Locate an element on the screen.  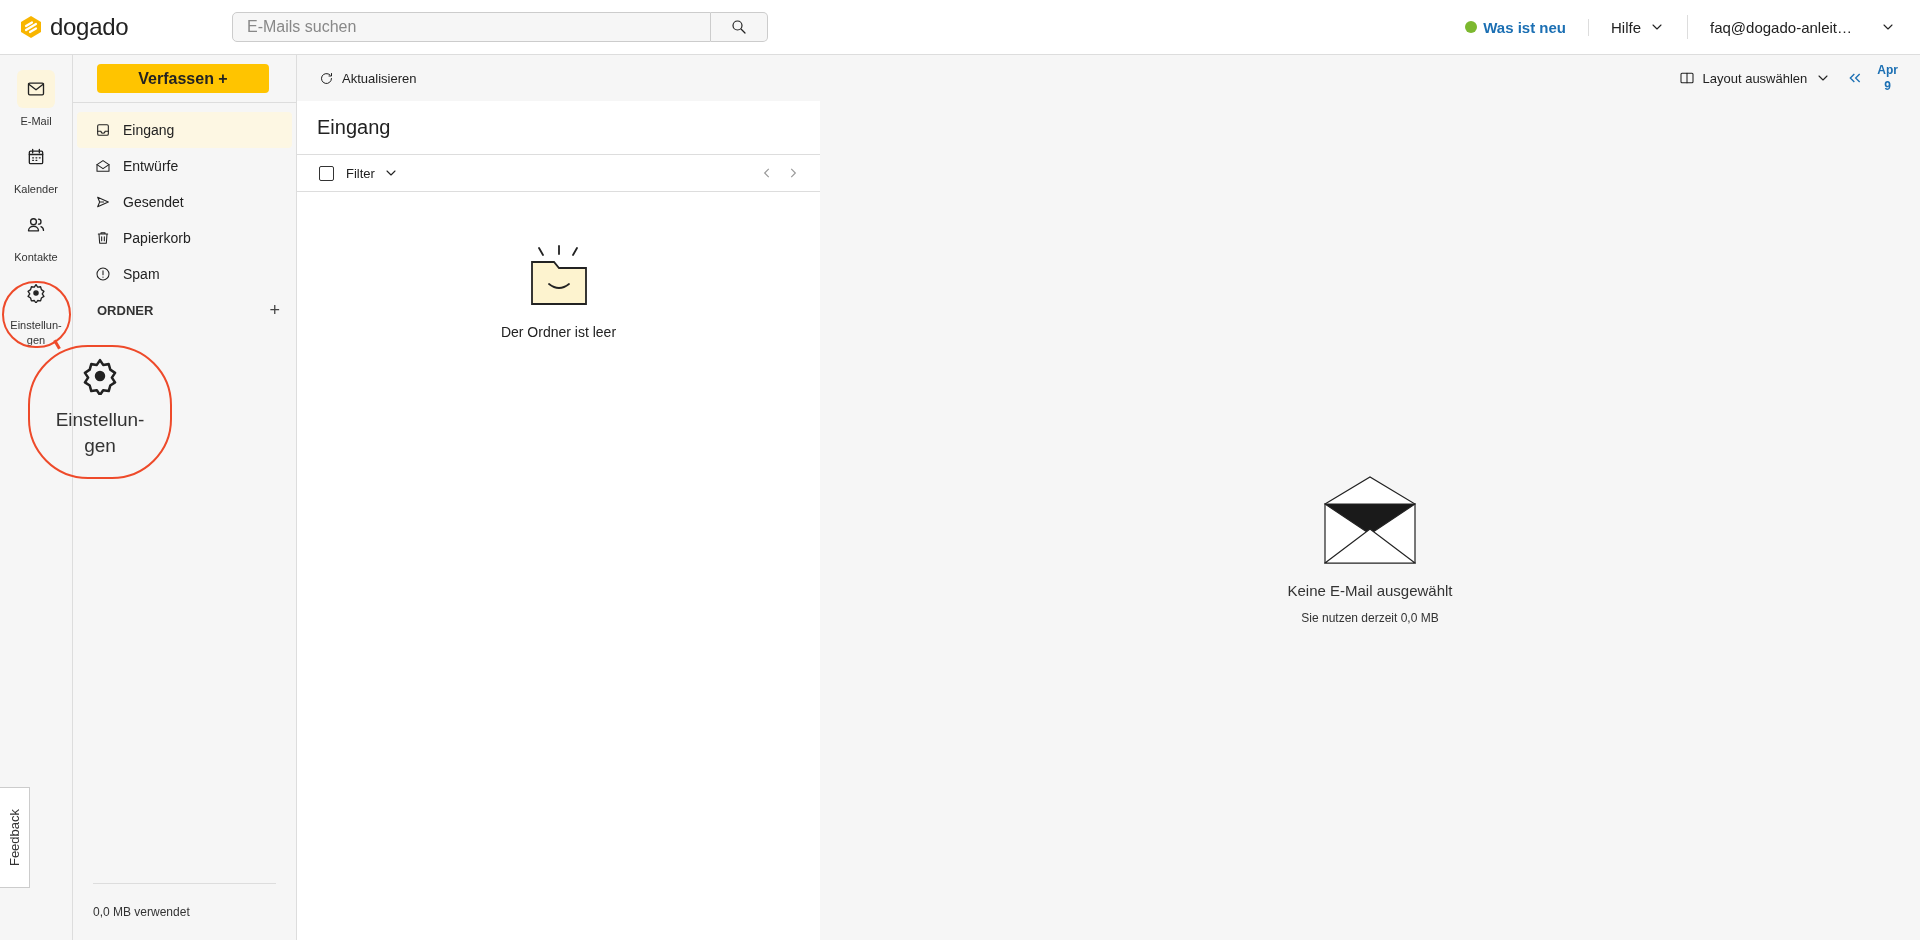
layout-menu: Layout auswählen is located at coordinates (1755, 78).